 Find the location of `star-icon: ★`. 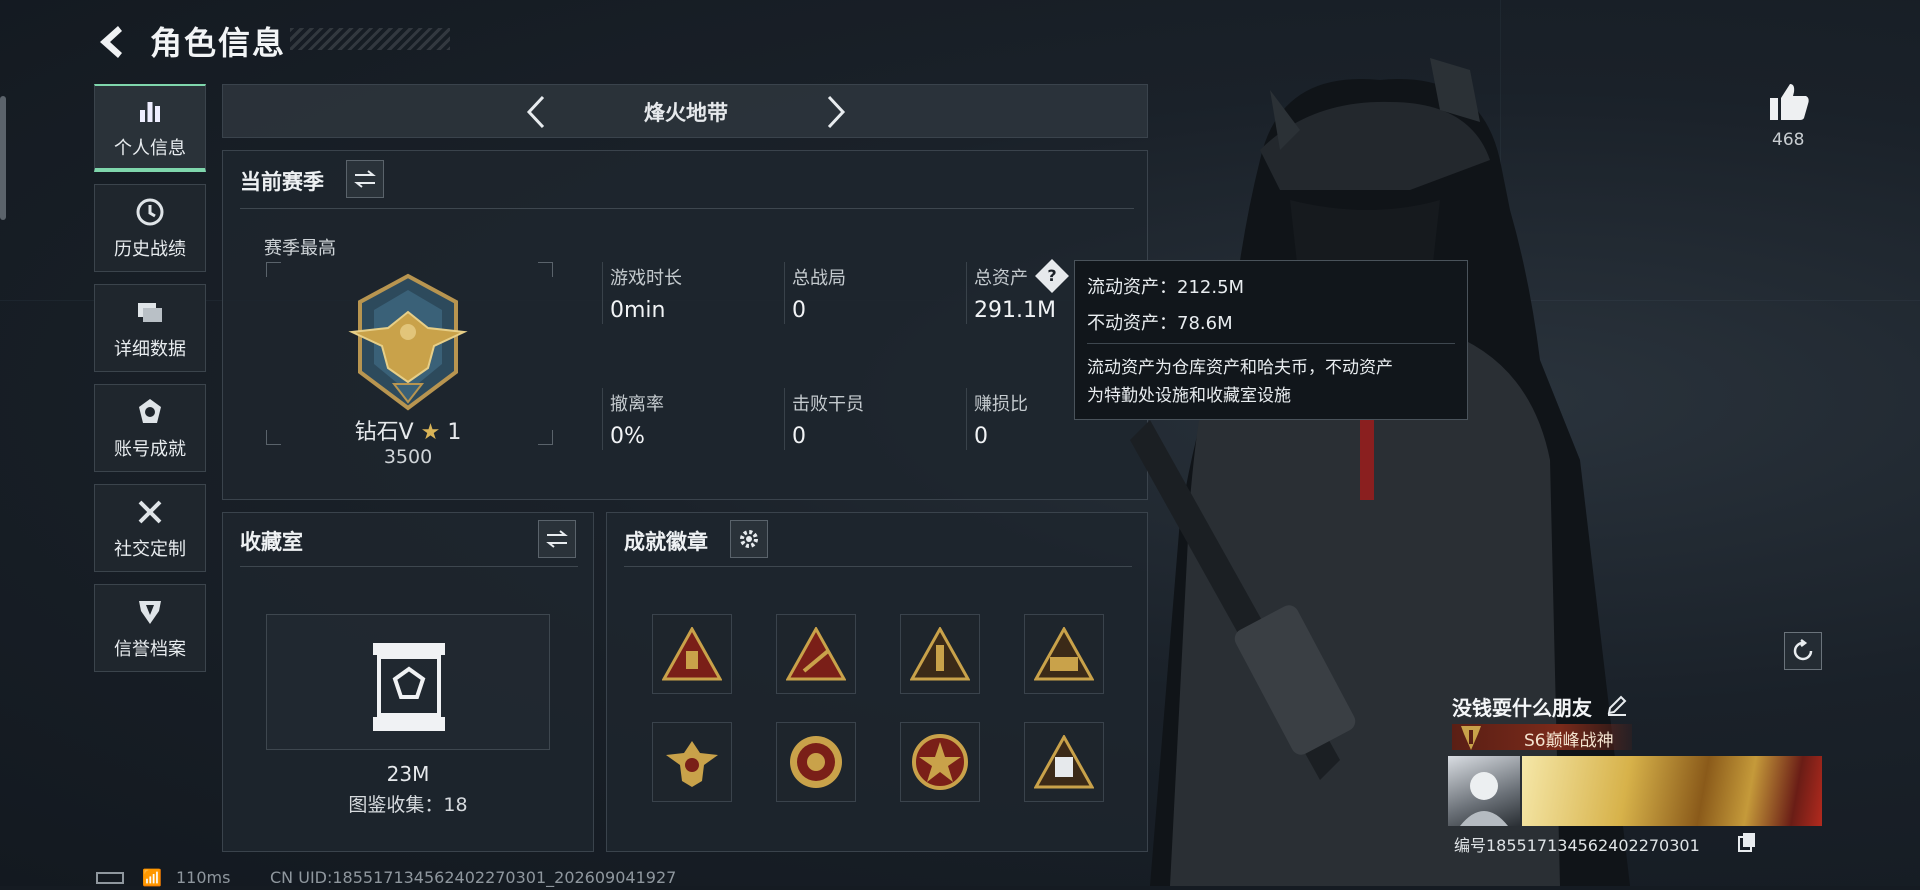

star-icon: ★ is located at coordinates (430, 432).